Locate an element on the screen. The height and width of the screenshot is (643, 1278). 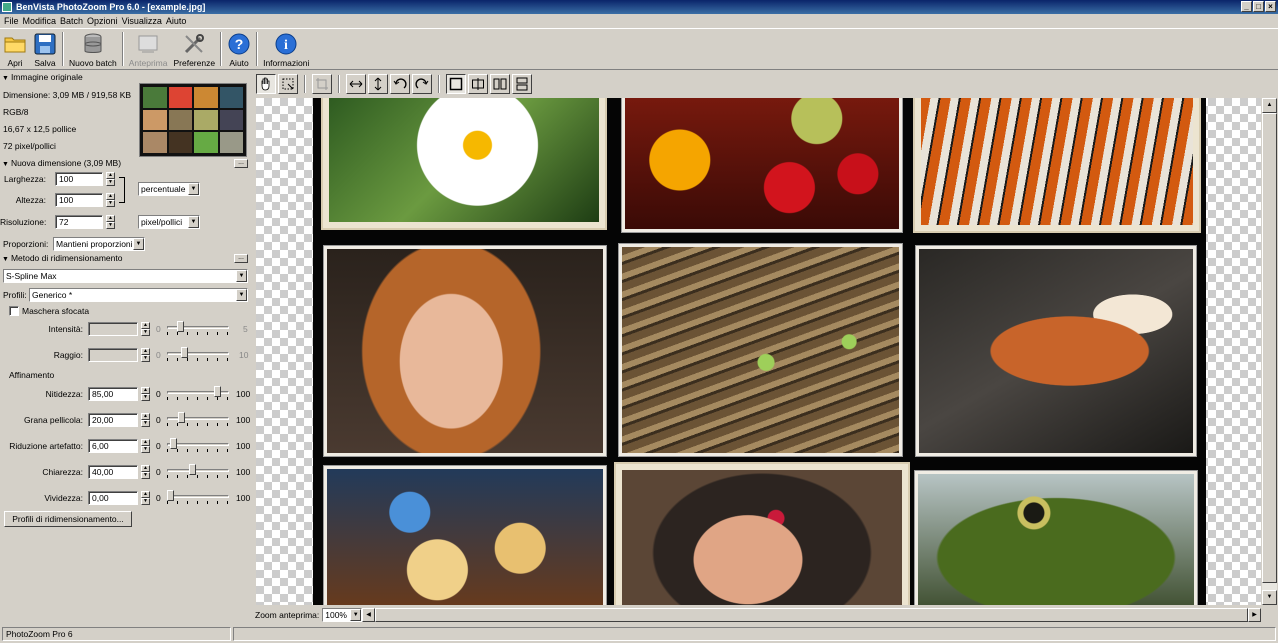
height-input: 100 is located at coordinates (79, 200).